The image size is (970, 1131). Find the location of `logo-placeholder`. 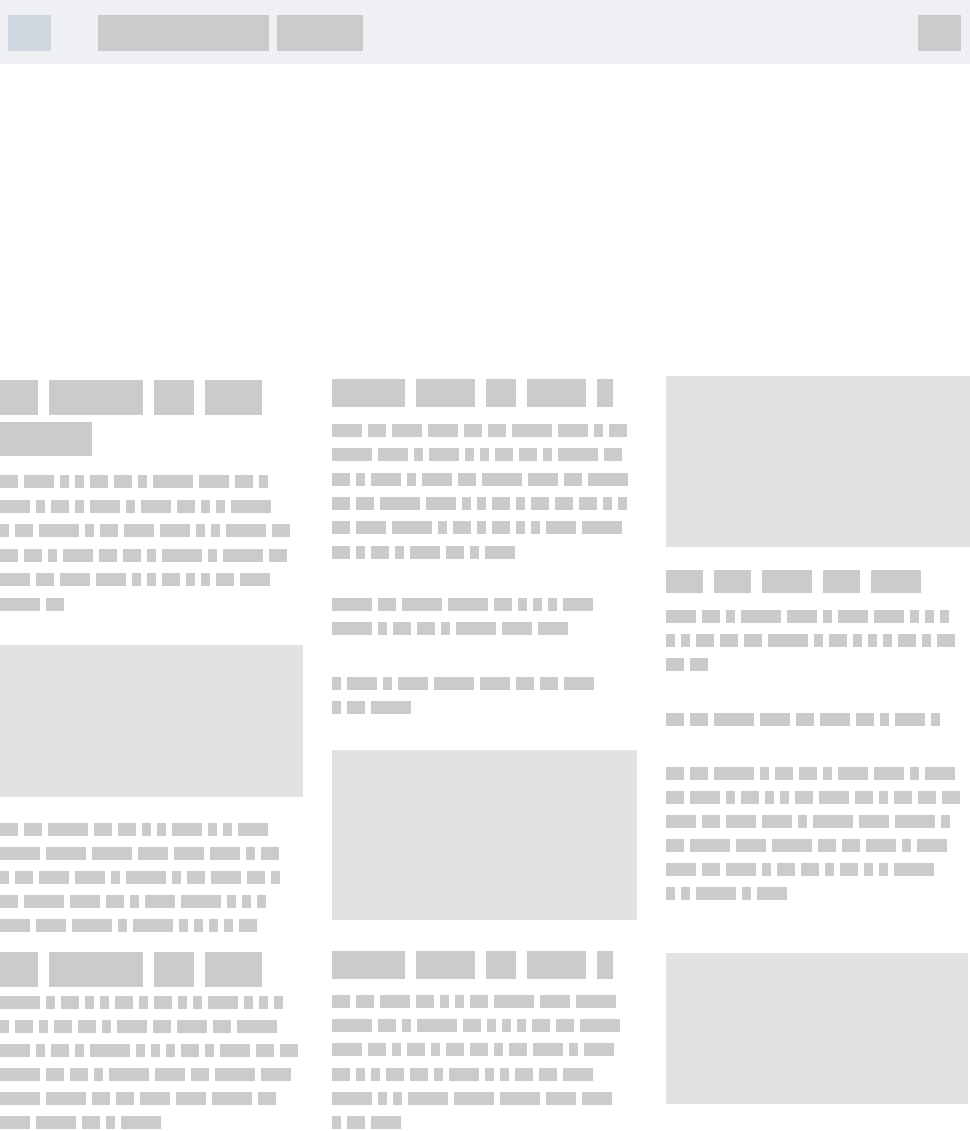

logo-placeholder is located at coordinates (29, 33).